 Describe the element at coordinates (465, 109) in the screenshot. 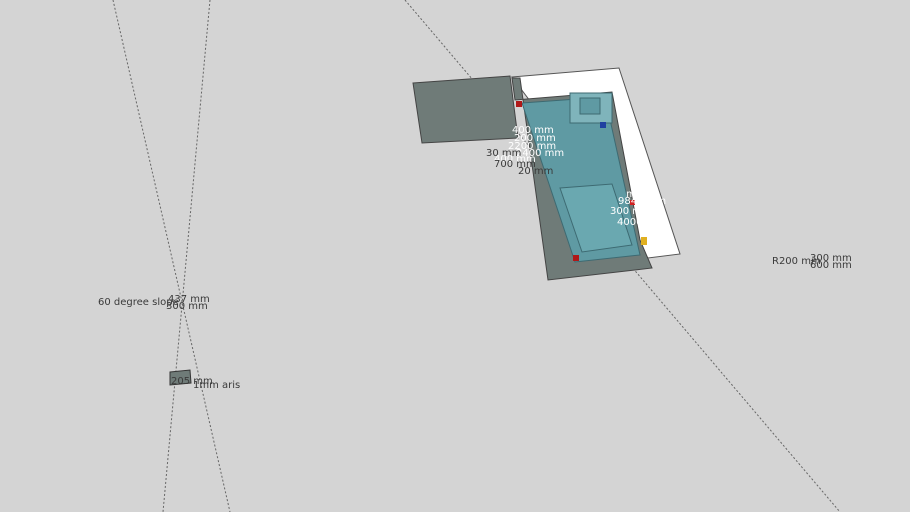

I see `side-slab` at that location.